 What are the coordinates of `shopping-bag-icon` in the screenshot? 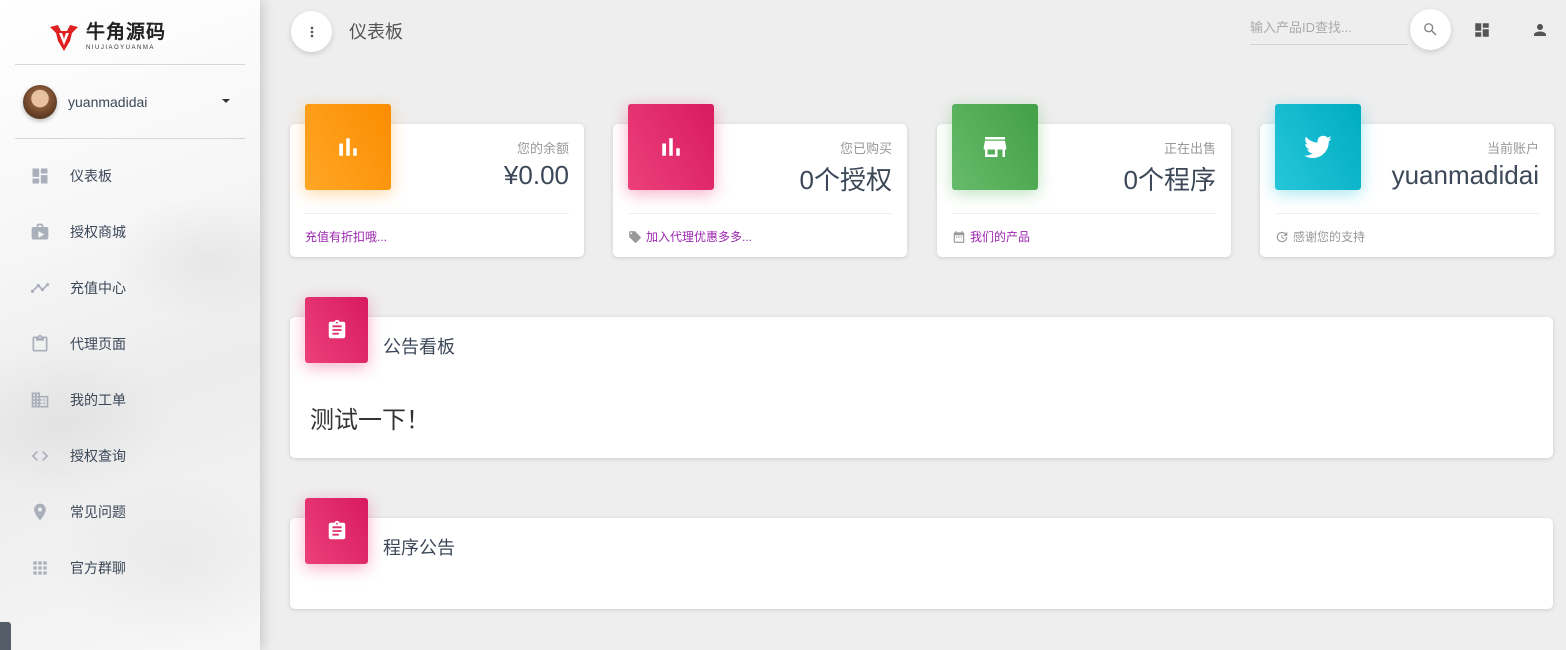 It's located at (40, 232).